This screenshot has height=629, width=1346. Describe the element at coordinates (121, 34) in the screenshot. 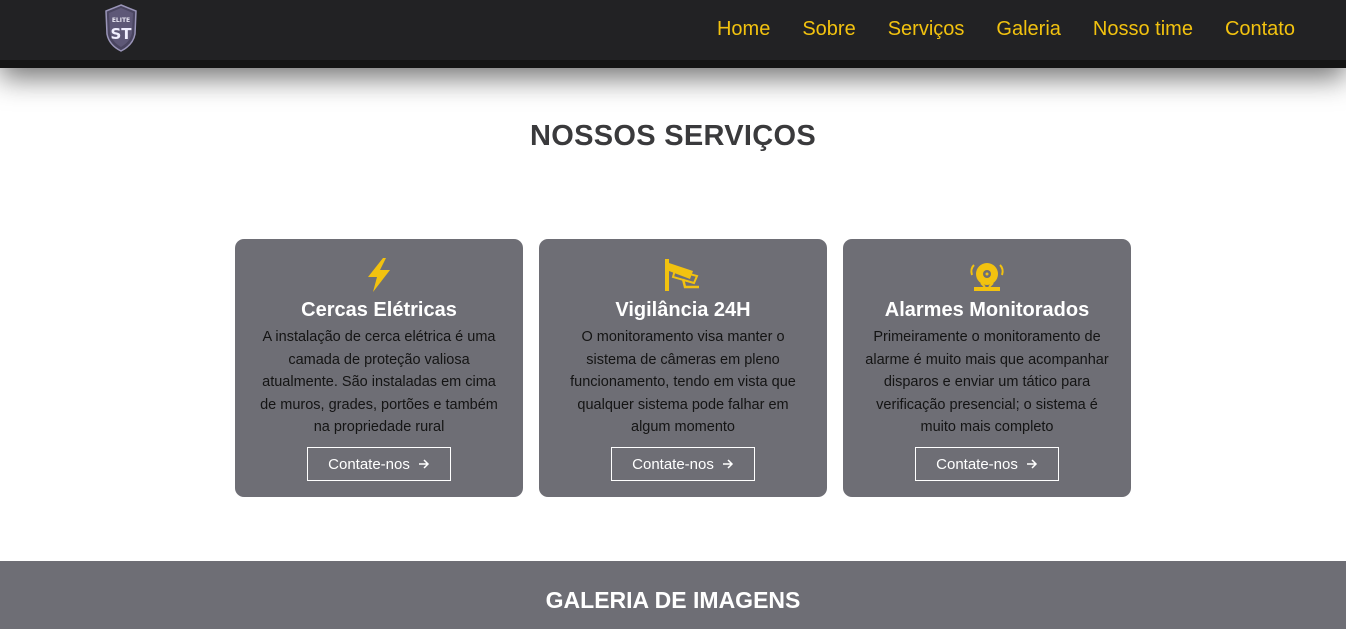

I see `svg-text: ST` at that location.